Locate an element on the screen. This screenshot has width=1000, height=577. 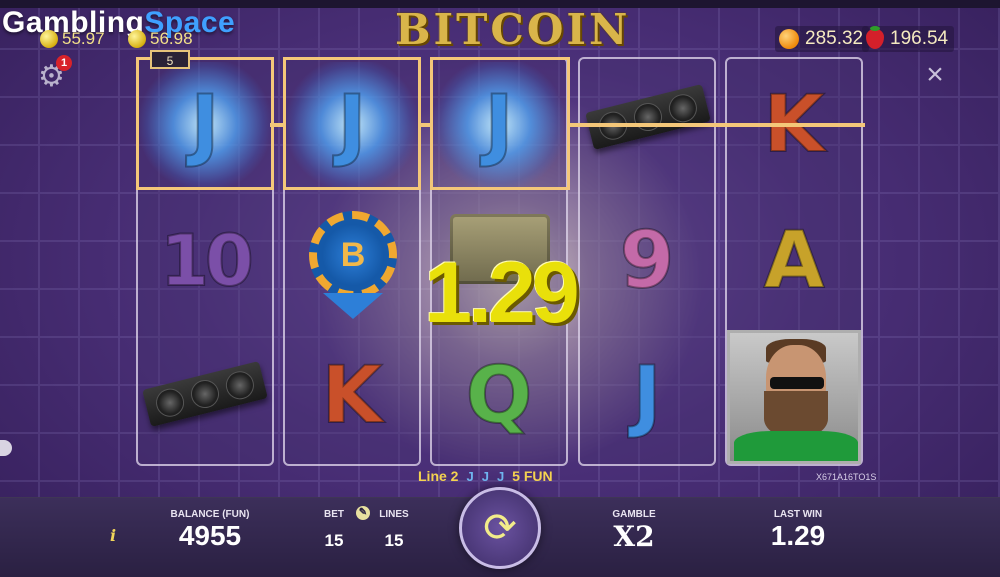
jackpot-value-1: 55.97 is located at coordinates (83, 38).